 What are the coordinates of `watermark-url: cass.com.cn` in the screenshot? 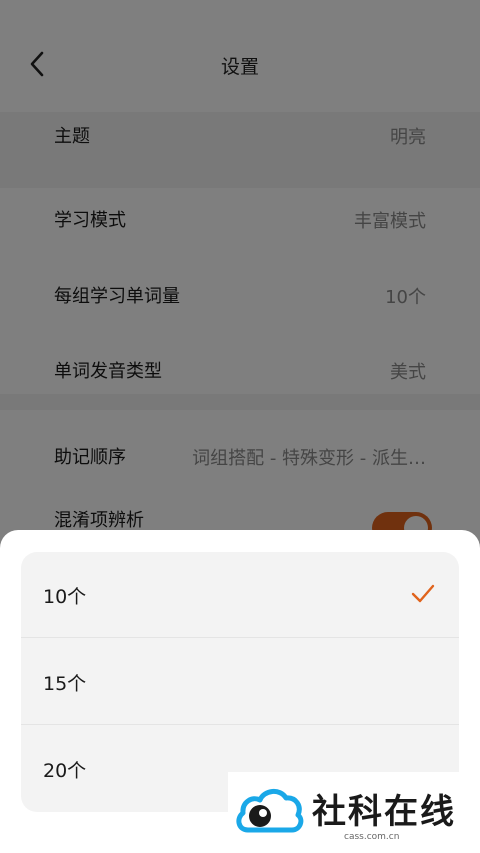 It's located at (372, 837).